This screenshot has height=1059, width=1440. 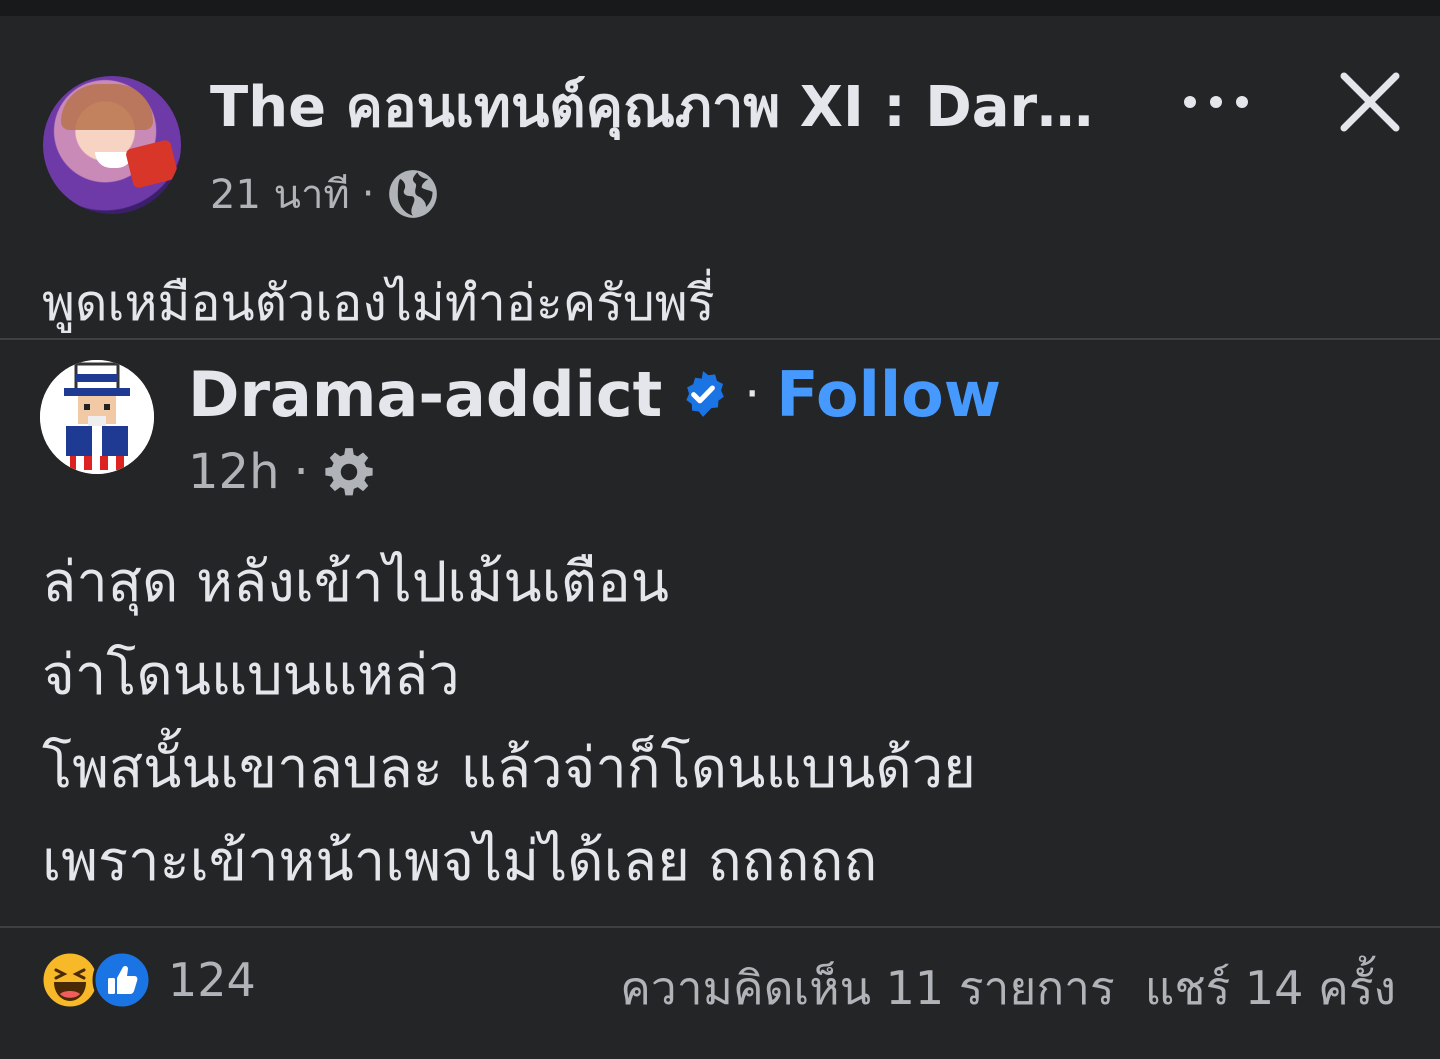 What do you see at coordinates (378, 303) in the screenshot?
I see `post-caption: พูดเหมือนตัวเองไม่ทำอ่ะครับพรี่` at bounding box center [378, 303].